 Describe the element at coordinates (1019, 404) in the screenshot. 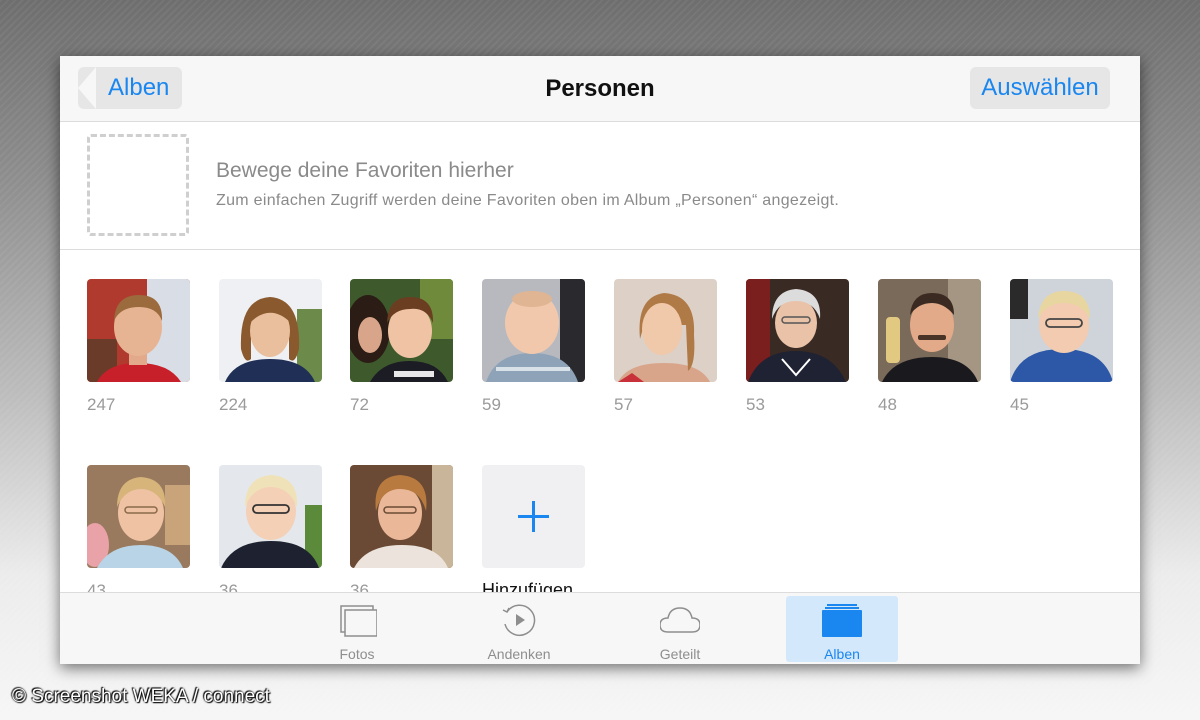

I see `person-count: 45` at that location.